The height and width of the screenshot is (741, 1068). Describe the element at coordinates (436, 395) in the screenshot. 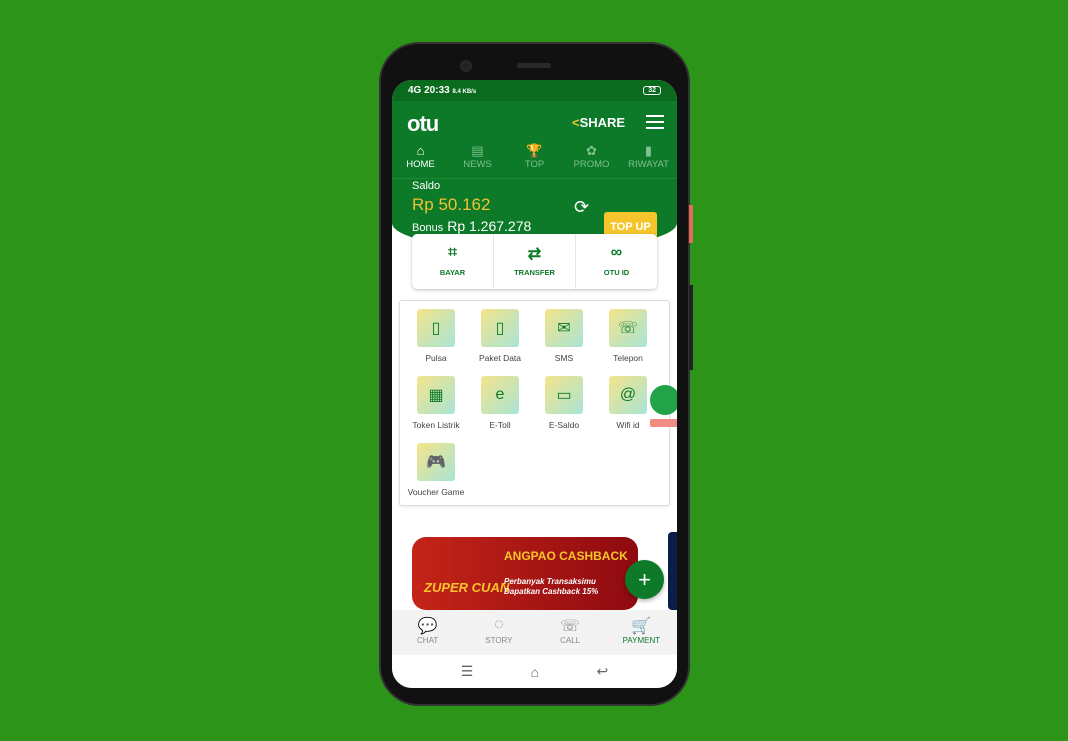

I see `service-icon: ▦` at that location.